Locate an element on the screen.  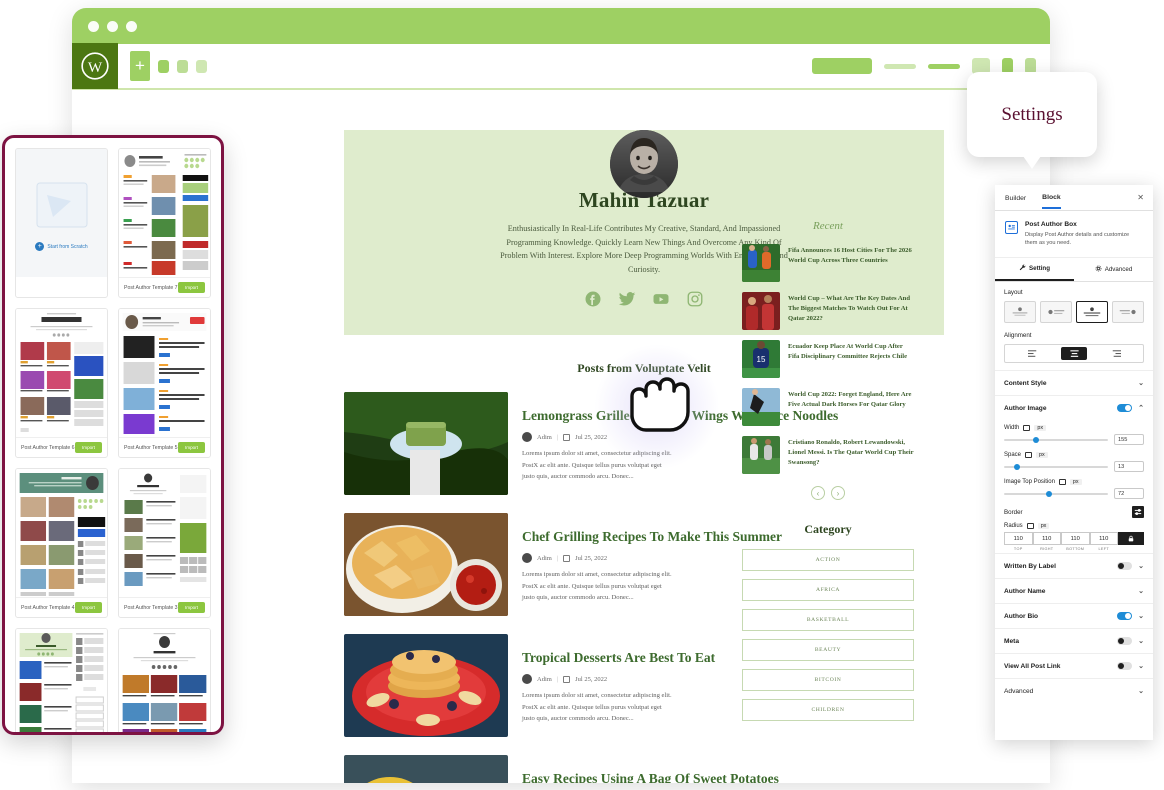
template-card: Post Author Template 2 Import is located at coordinates (61, 680).